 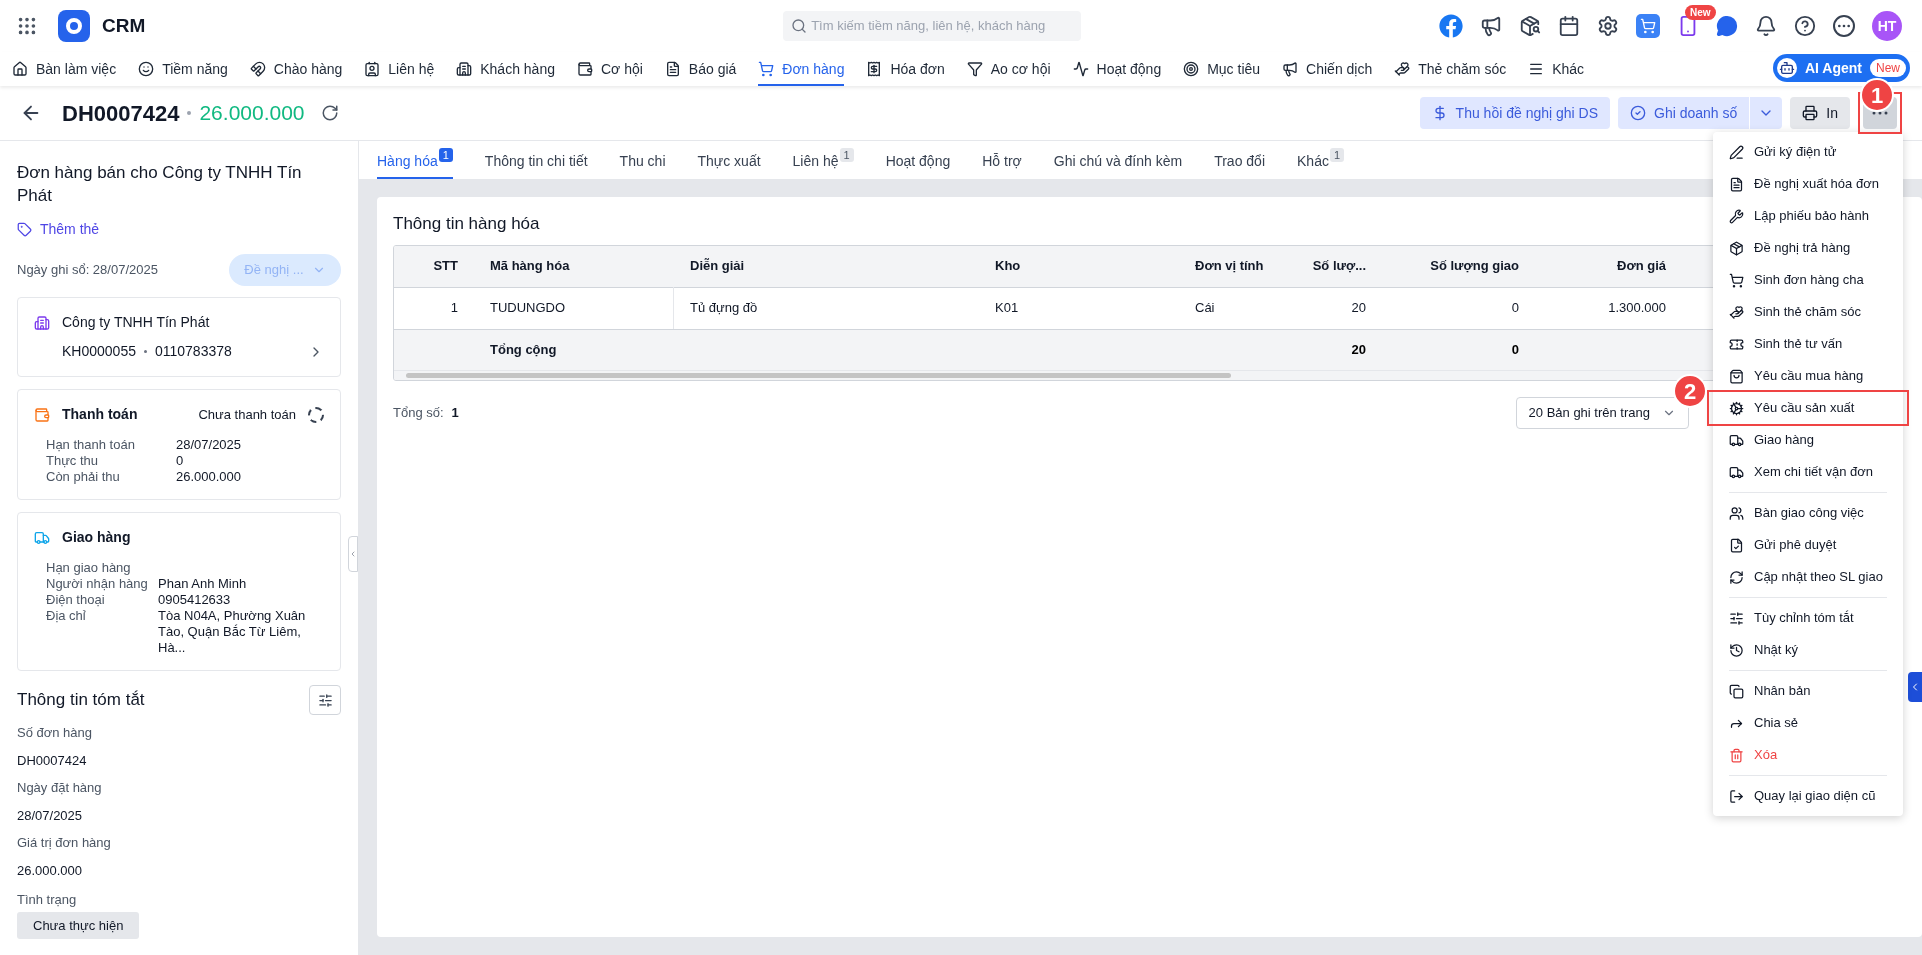 I want to click on horizontal-scrollbar, so click(x=818, y=375).